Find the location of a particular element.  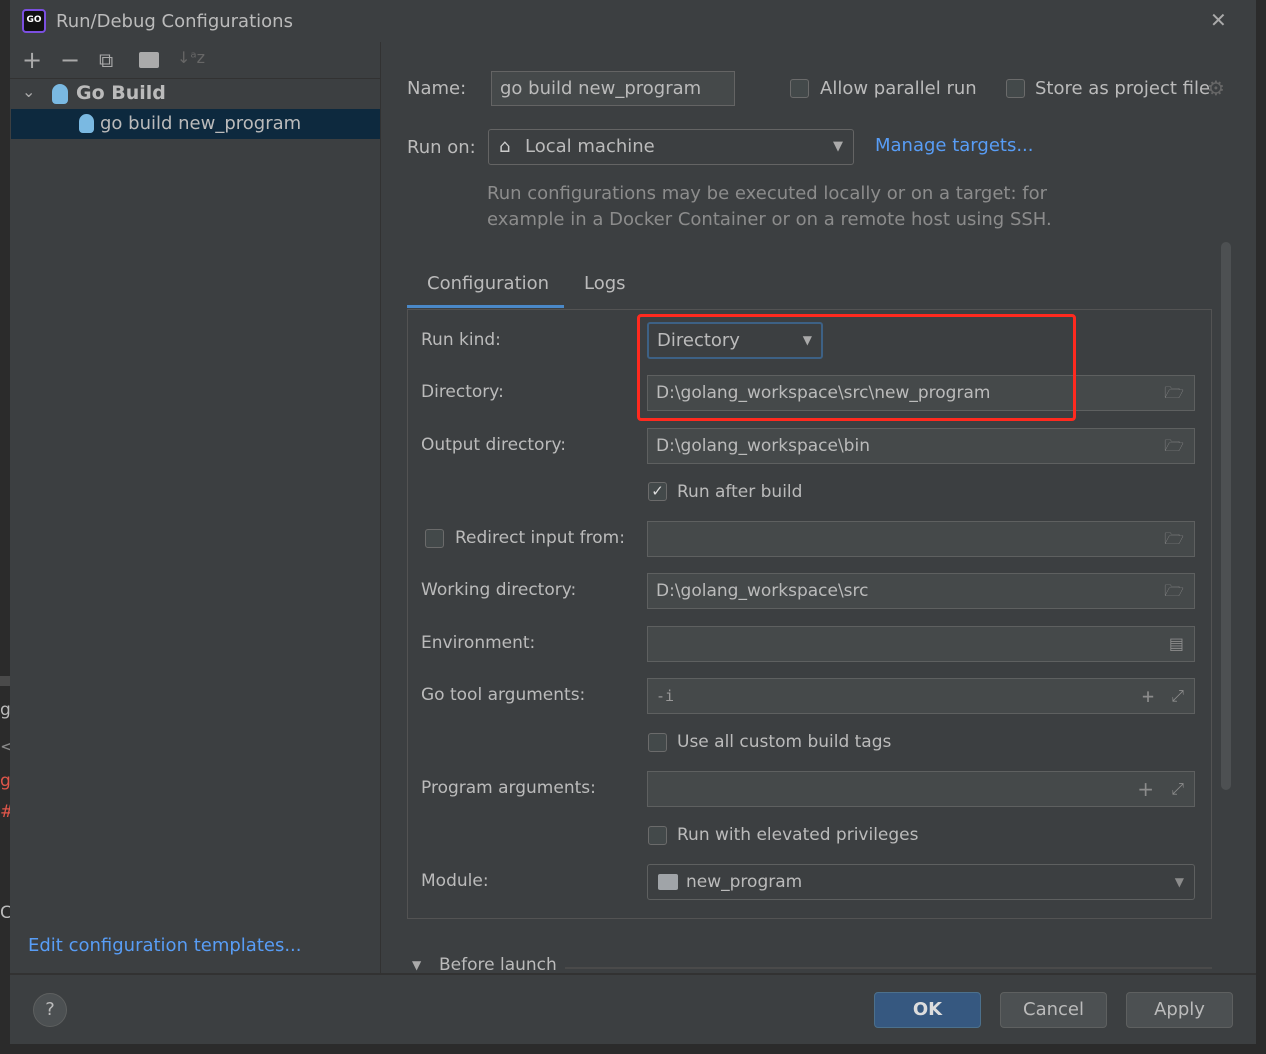

module-folder-icon is located at coordinates (668, 882).